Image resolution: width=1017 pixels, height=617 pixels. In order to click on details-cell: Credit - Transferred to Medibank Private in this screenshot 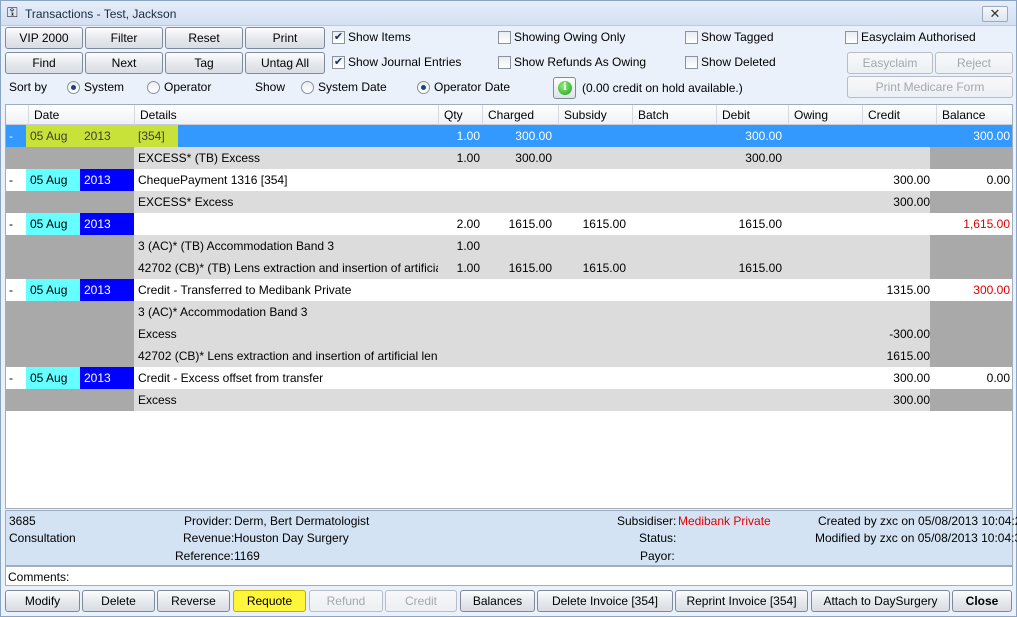, I will do `click(245, 290)`.